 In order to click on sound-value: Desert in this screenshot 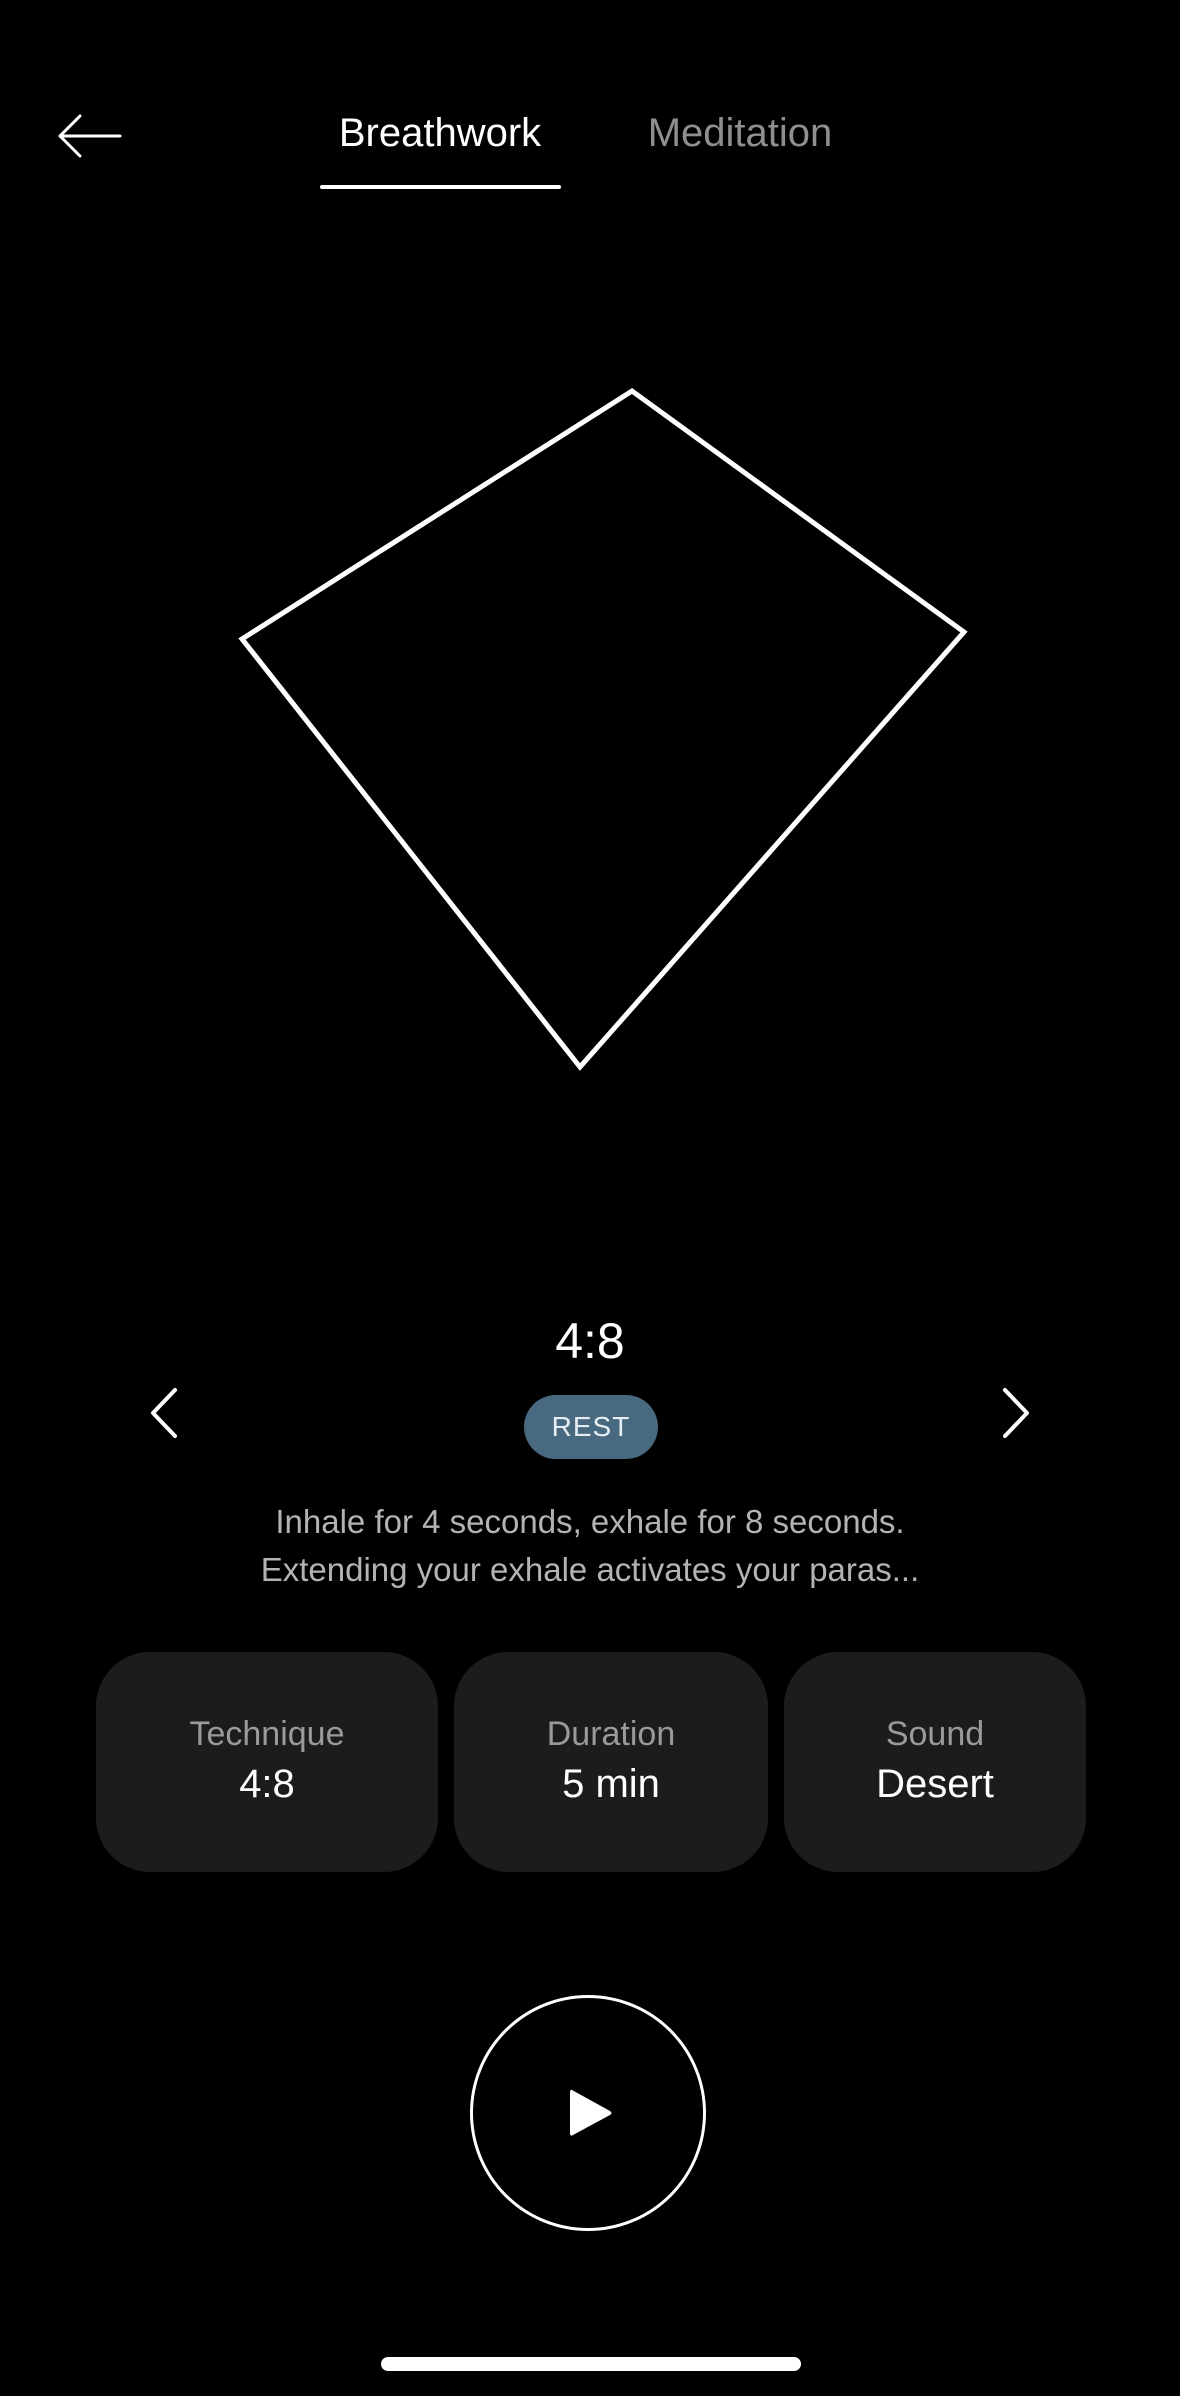, I will do `click(935, 1784)`.